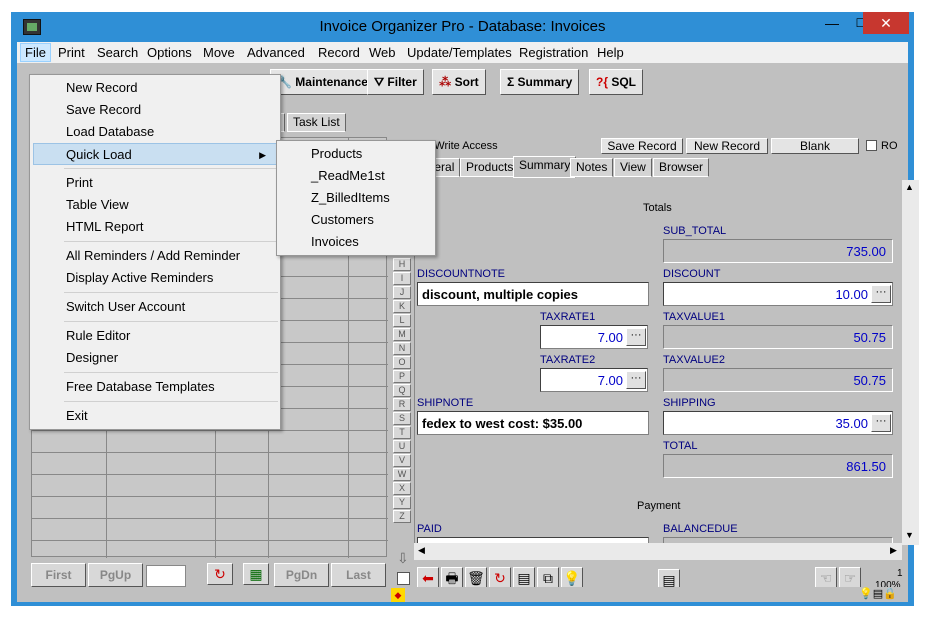 The image size is (934, 626). Describe the element at coordinates (155, 416) in the screenshot. I see `file-menu-exit: Exit` at that location.